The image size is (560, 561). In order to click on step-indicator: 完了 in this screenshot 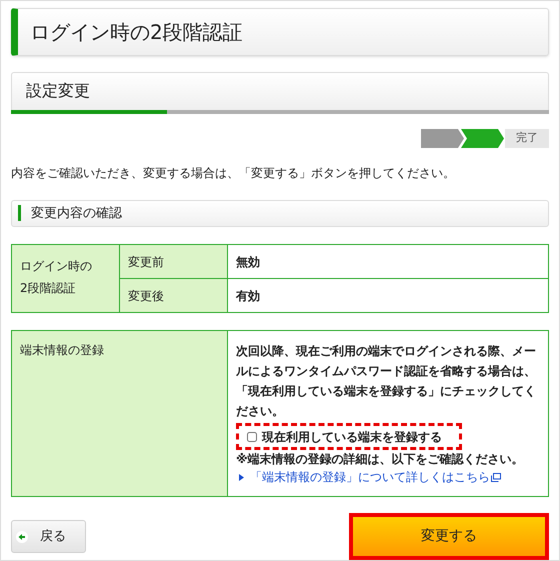, I will do `click(527, 138)`.